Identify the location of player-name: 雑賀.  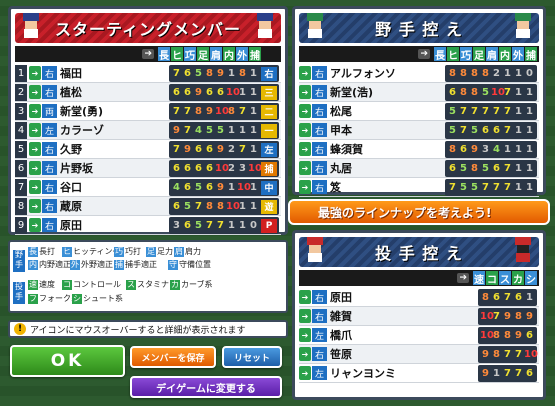
(341, 316).